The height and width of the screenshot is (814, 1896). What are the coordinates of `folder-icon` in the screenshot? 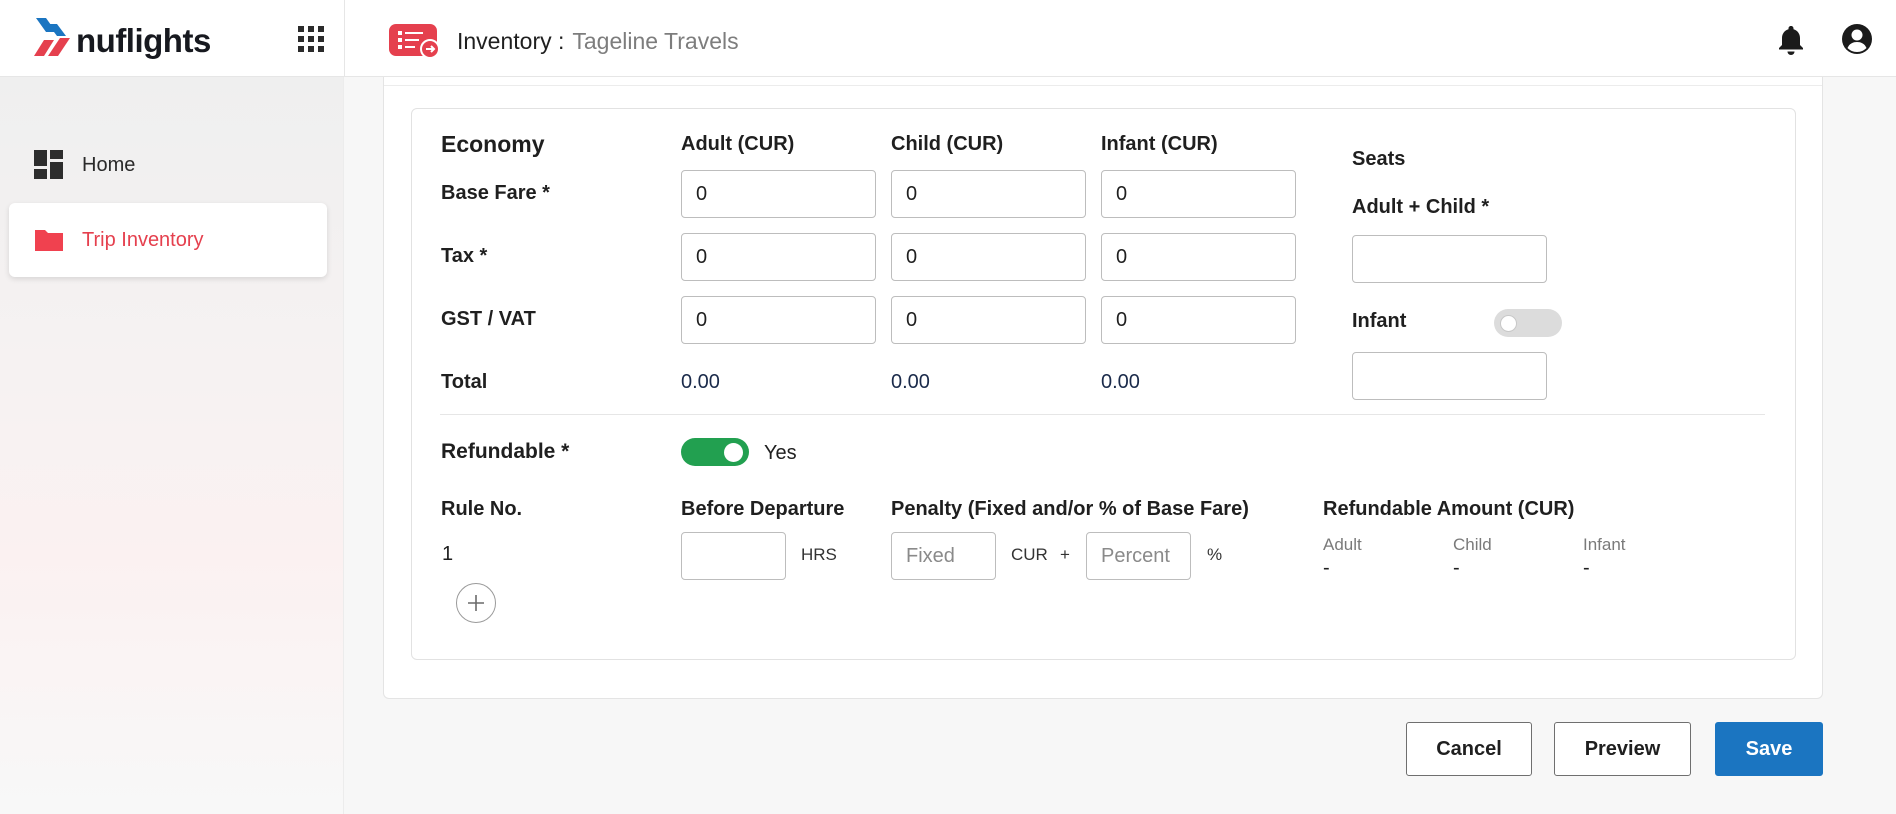 It's located at (49, 240).